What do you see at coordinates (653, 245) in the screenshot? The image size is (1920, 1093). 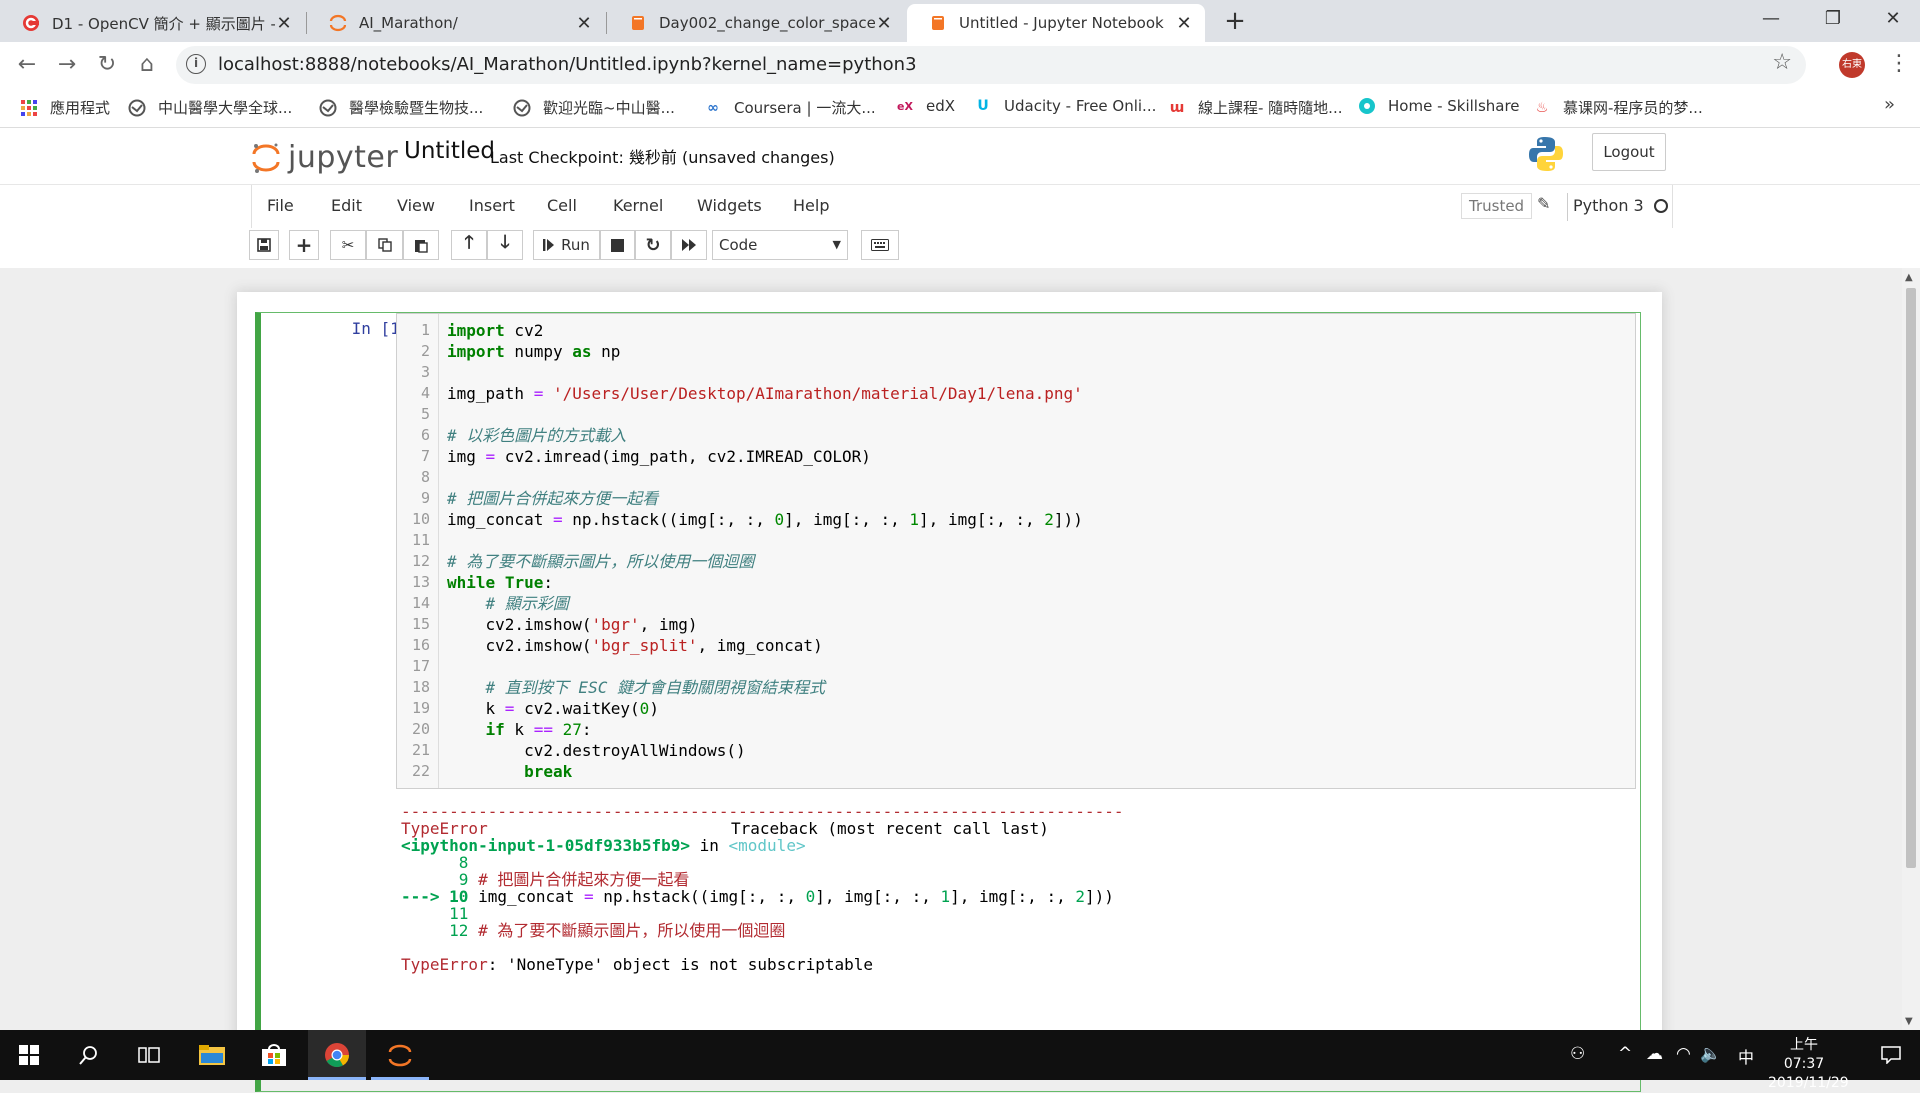 I see `restart-button: ↻` at bounding box center [653, 245].